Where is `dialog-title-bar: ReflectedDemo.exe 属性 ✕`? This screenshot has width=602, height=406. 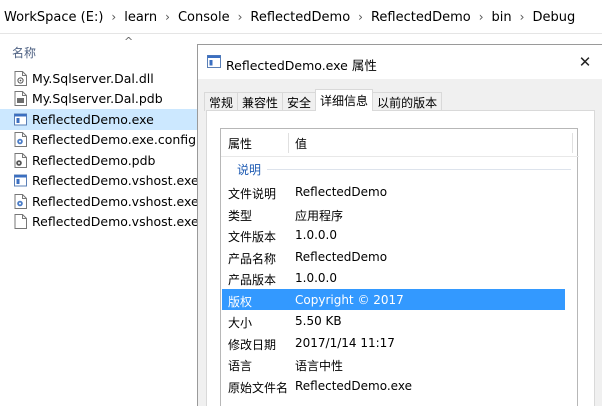
dialog-title-bar: ReflectedDemo.exe 属性 ✕ is located at coordinates (400, 62).